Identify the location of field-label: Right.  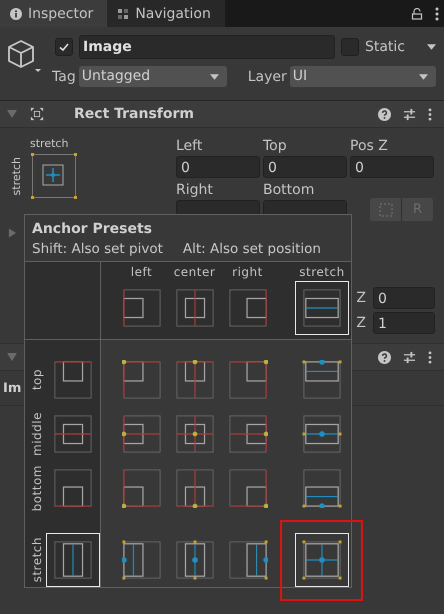
(195, 190).